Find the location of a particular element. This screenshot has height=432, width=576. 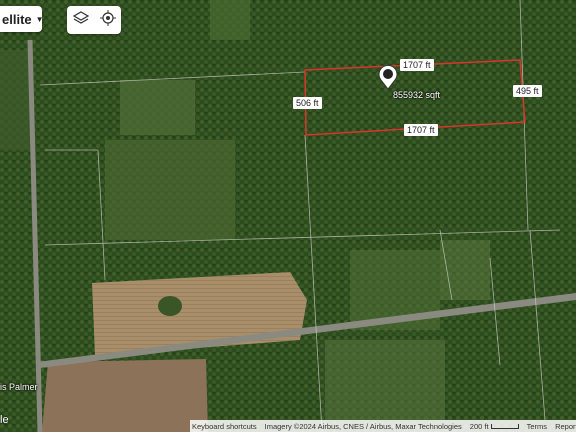

top-edge-length: 1707 ft is located at coordinates (417, 65).